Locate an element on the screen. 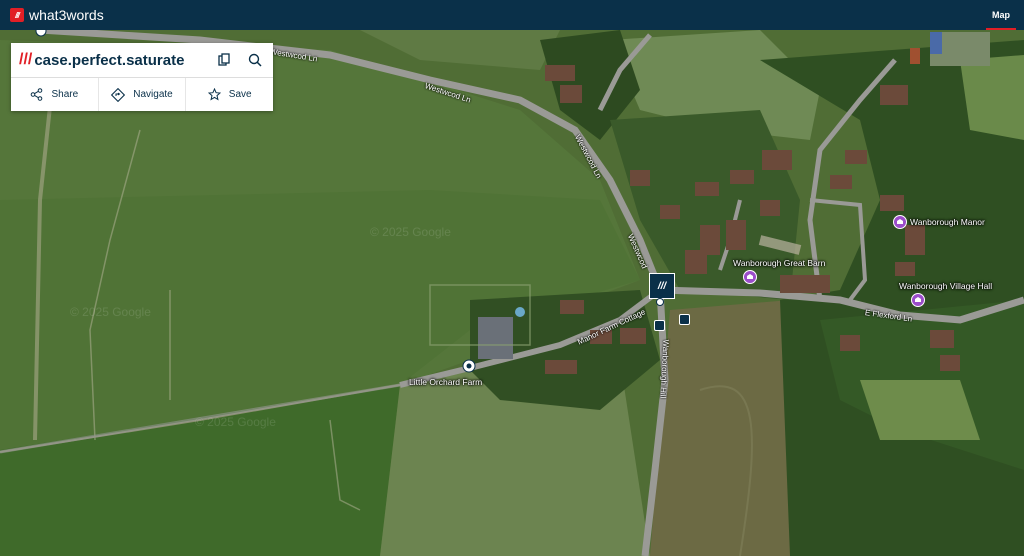 This screenshot has width=1024, height=556. poi-label-wanborough-village-hall: Wanborough Village Hall is located at coordinates (945, 286).